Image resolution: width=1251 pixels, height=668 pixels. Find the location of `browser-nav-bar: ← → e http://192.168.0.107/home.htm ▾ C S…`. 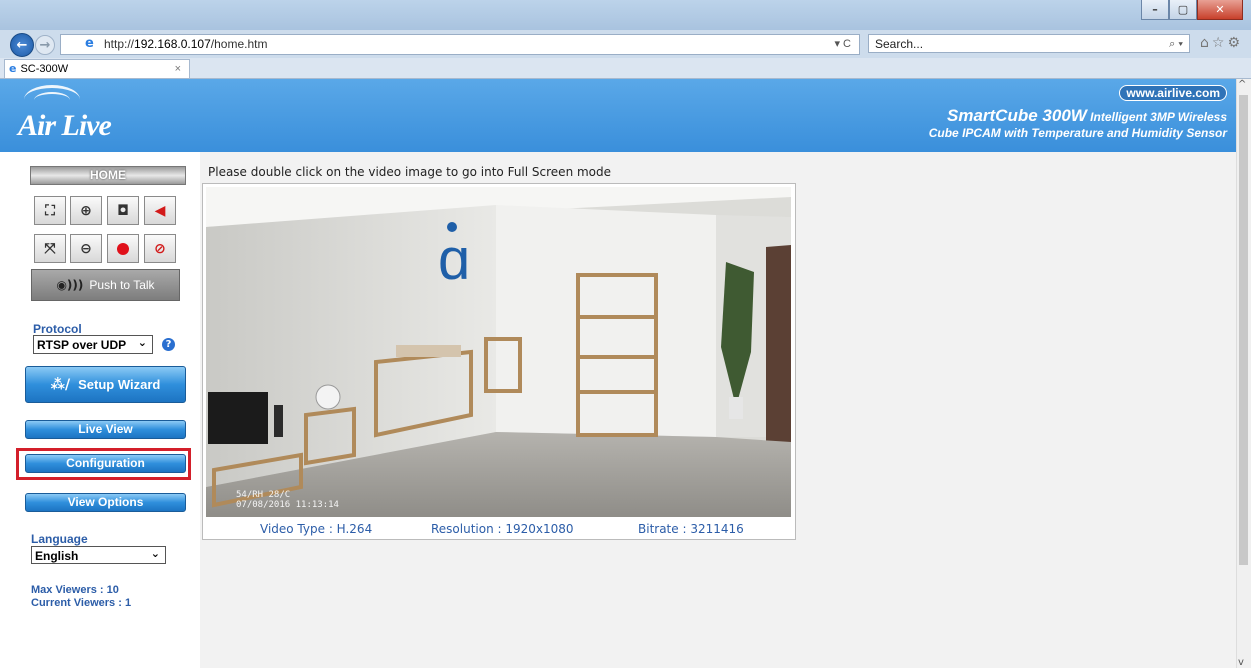

browser-nav-bar: ← → e http://192.168.0.107/home.htm ▾ C S… is located at coordinates (625, 44).